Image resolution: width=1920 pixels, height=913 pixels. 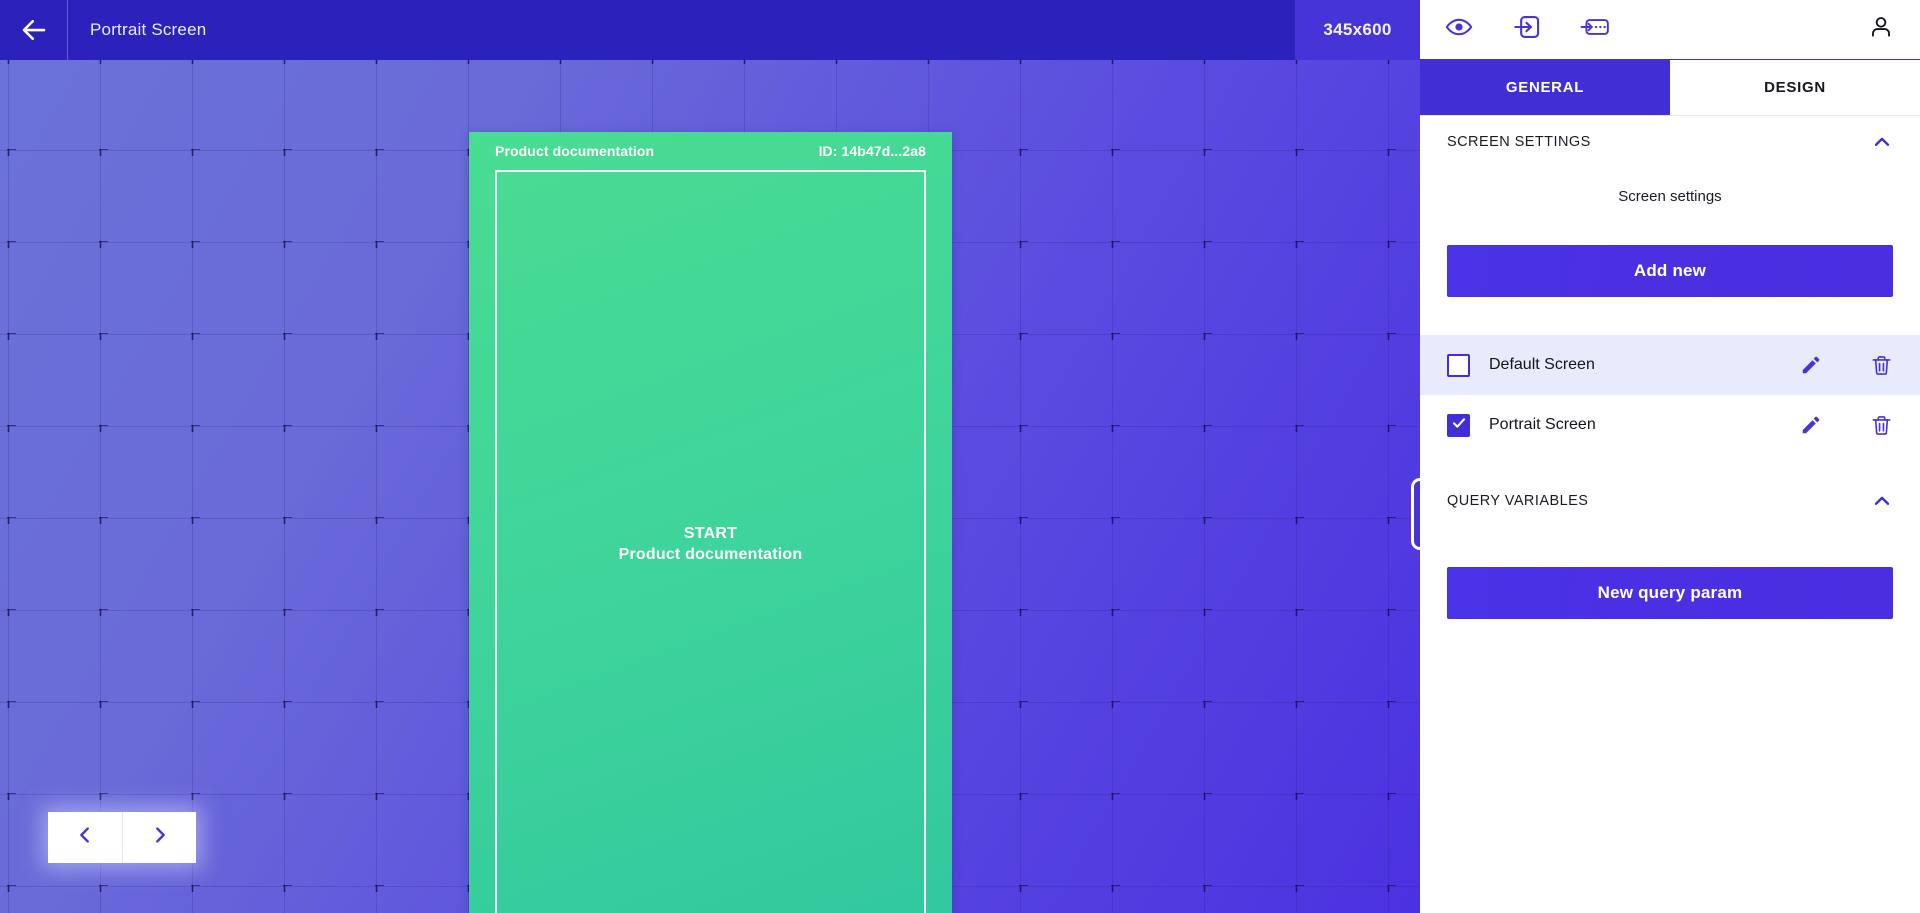 I want to click on panel-tabs: GENERAL DESIGN, so click(x=1670, y=88).